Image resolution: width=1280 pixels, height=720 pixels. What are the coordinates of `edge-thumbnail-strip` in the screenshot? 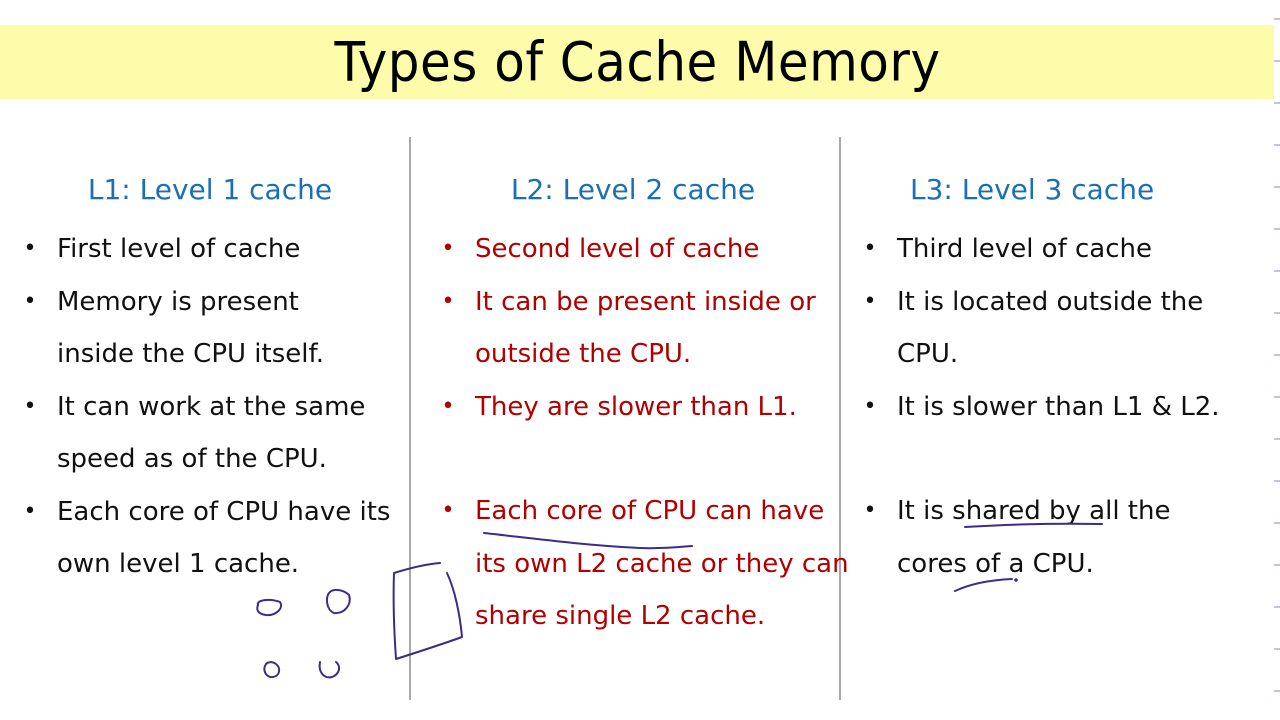 It's located at (1277, 360).